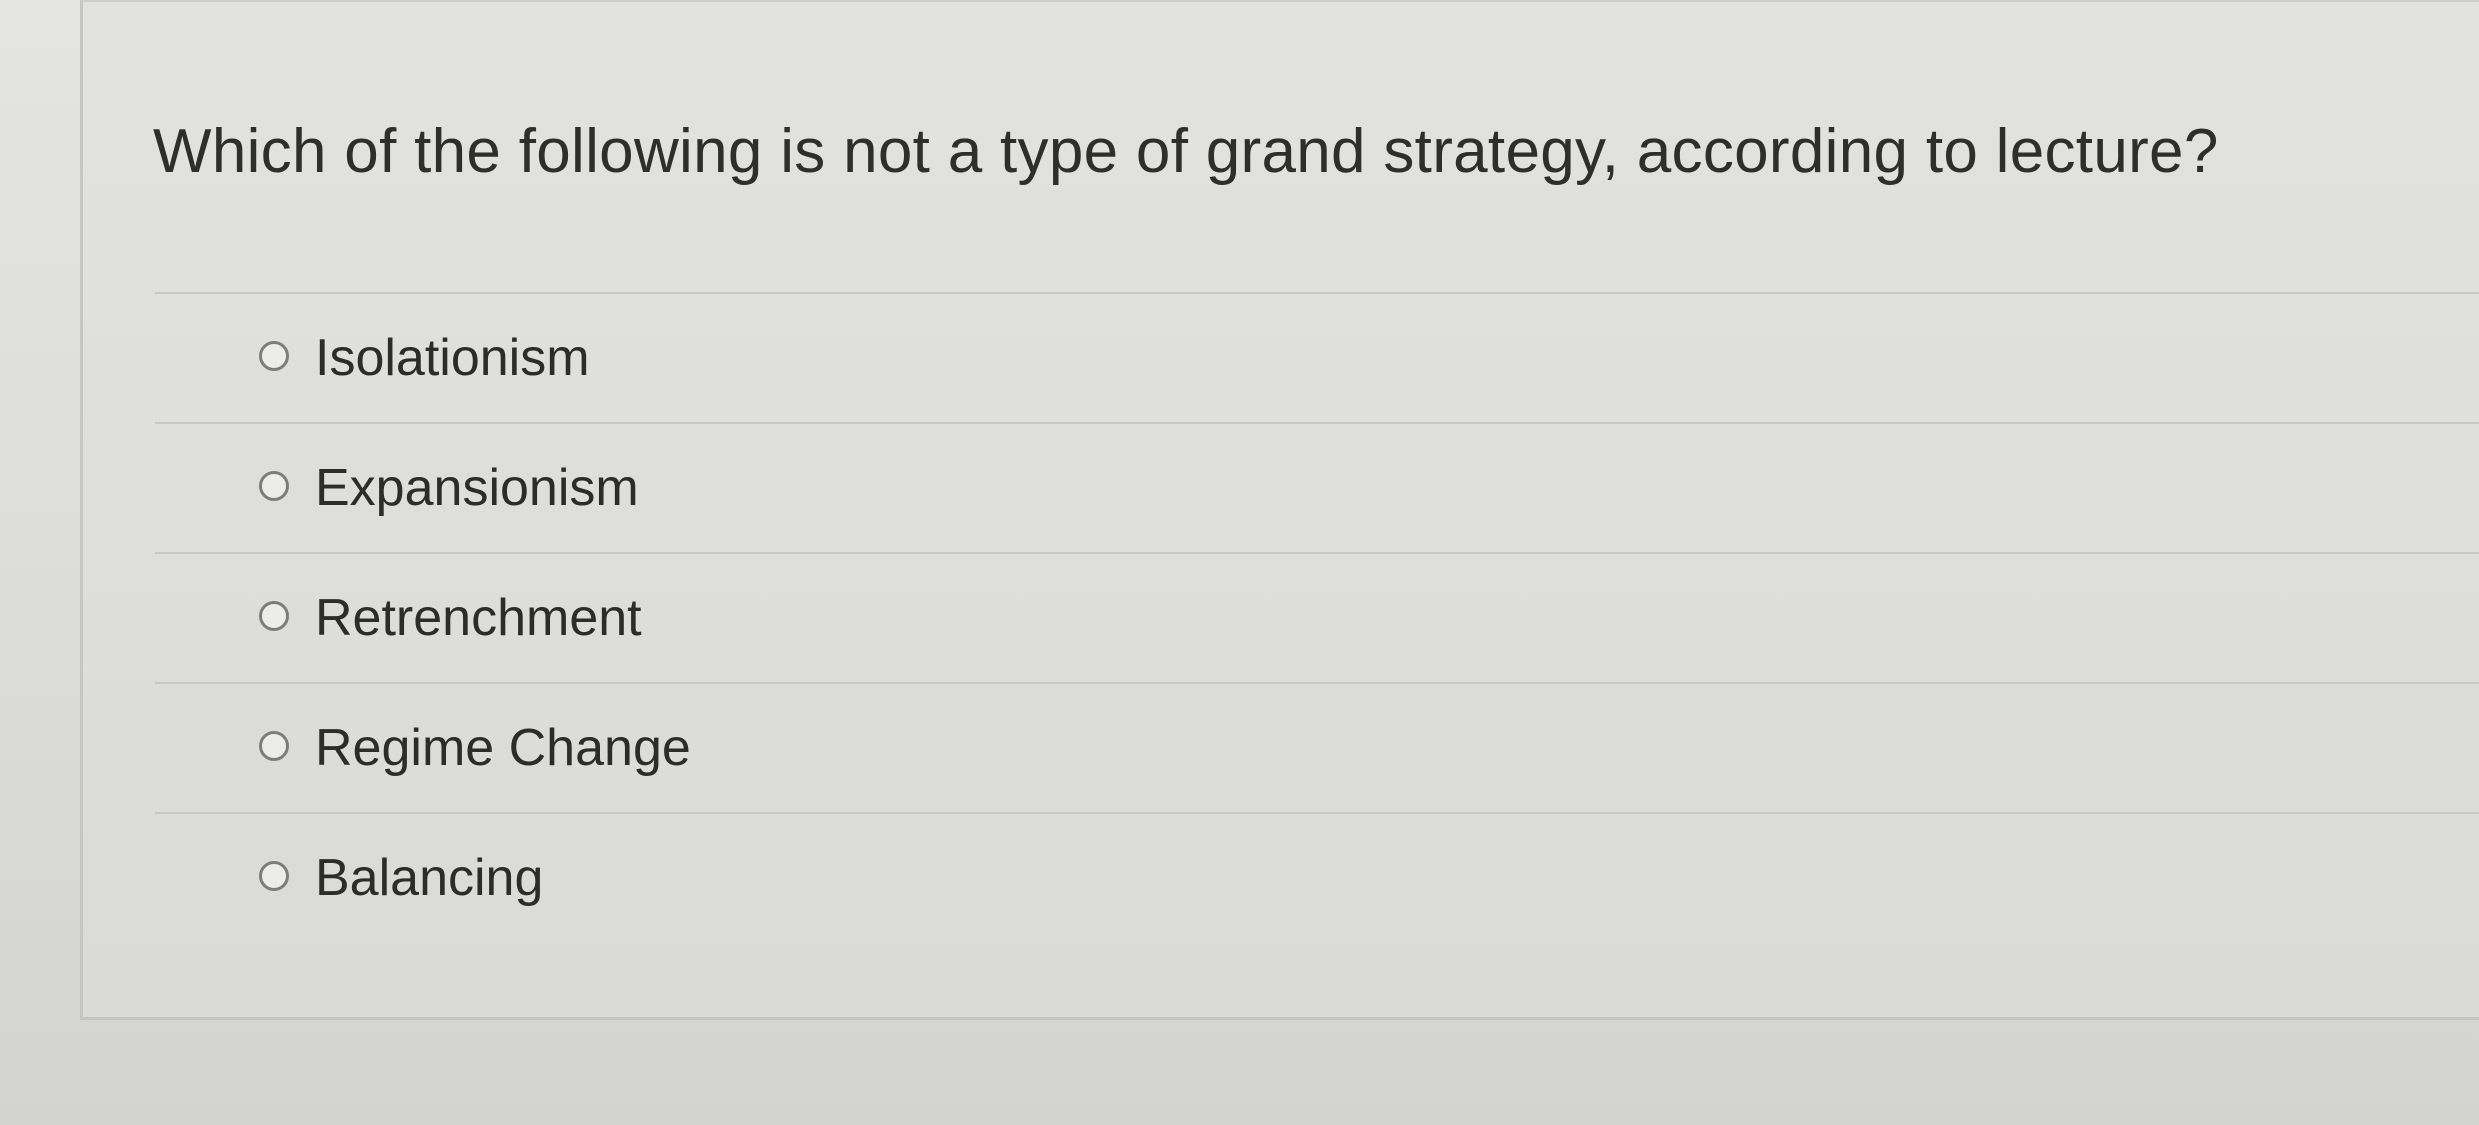  What do you see at coordinates (429, 878) in the screenshot?
I see `answer-label: Balancing` at bounding box center [429, 878].